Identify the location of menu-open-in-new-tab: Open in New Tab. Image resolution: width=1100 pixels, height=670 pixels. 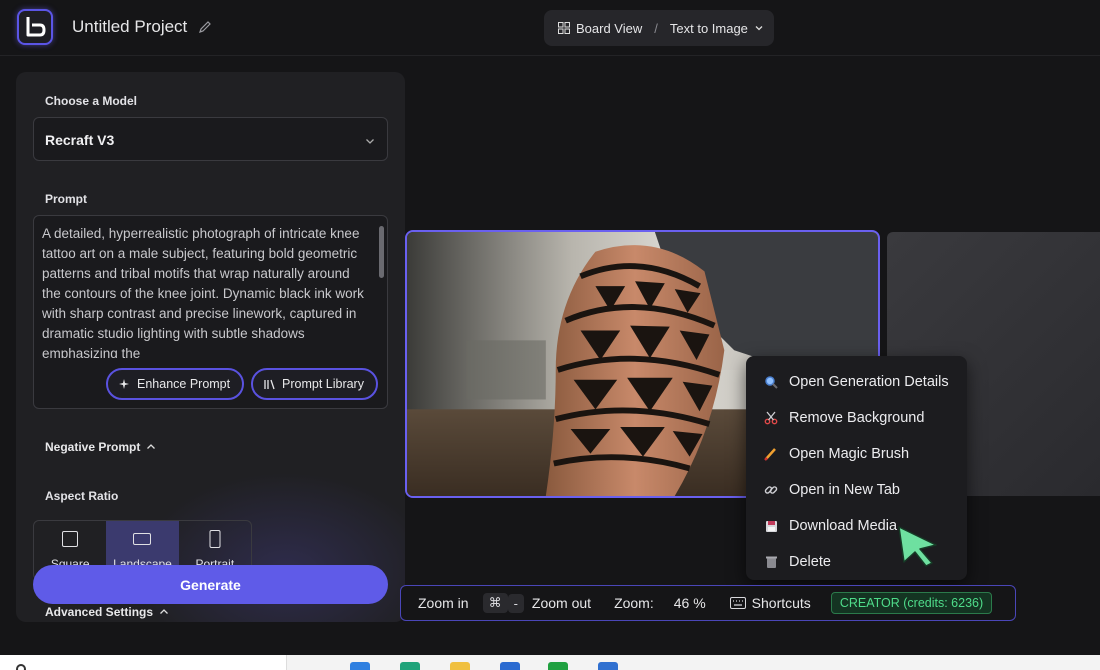
(856, 490).